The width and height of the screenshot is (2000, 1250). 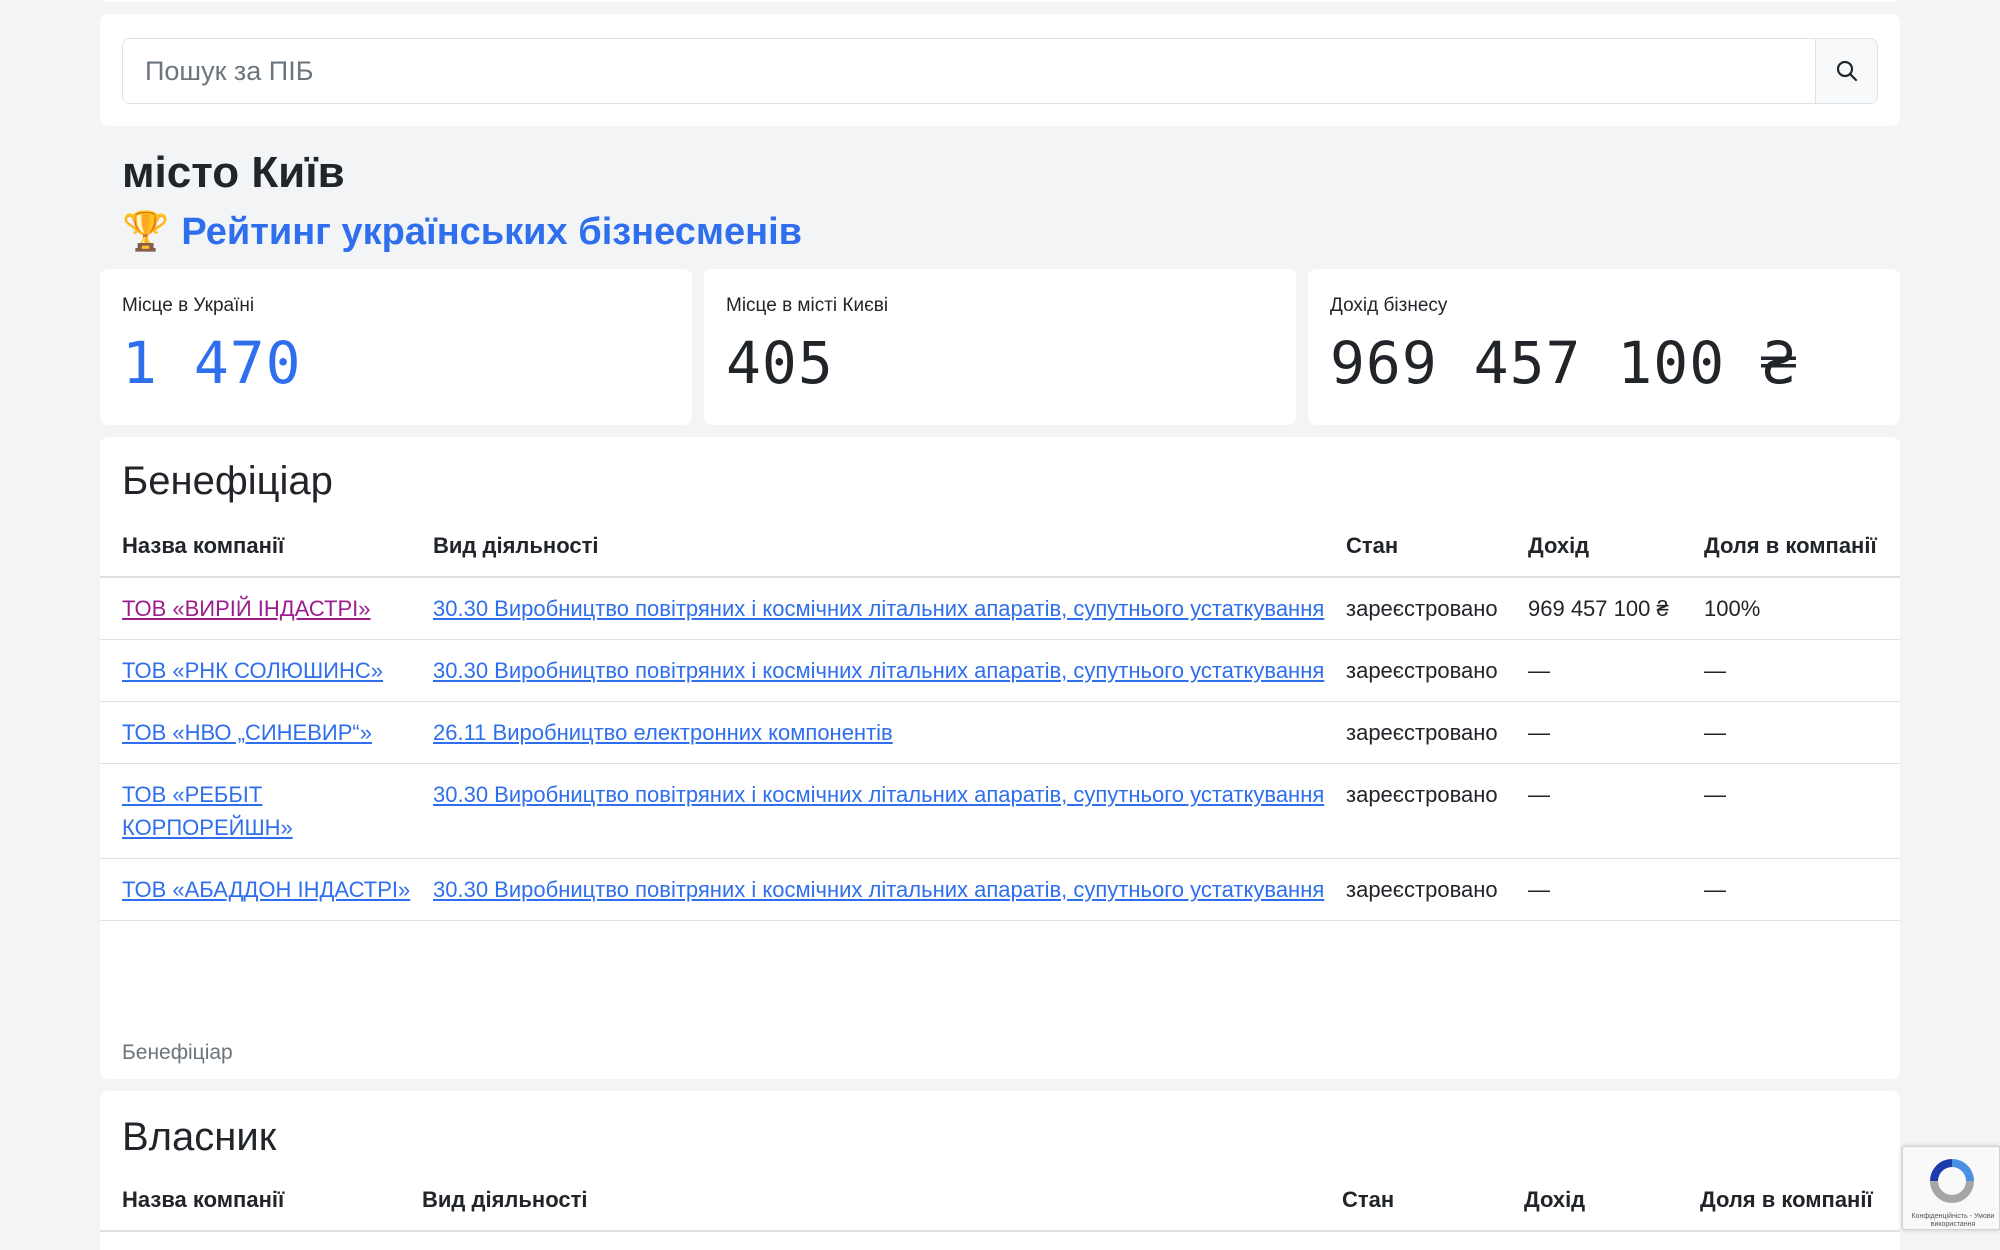 I want to click on rating-link: 🏆 Рейтинг українських бізнесменів, so click(x=462, y=232).